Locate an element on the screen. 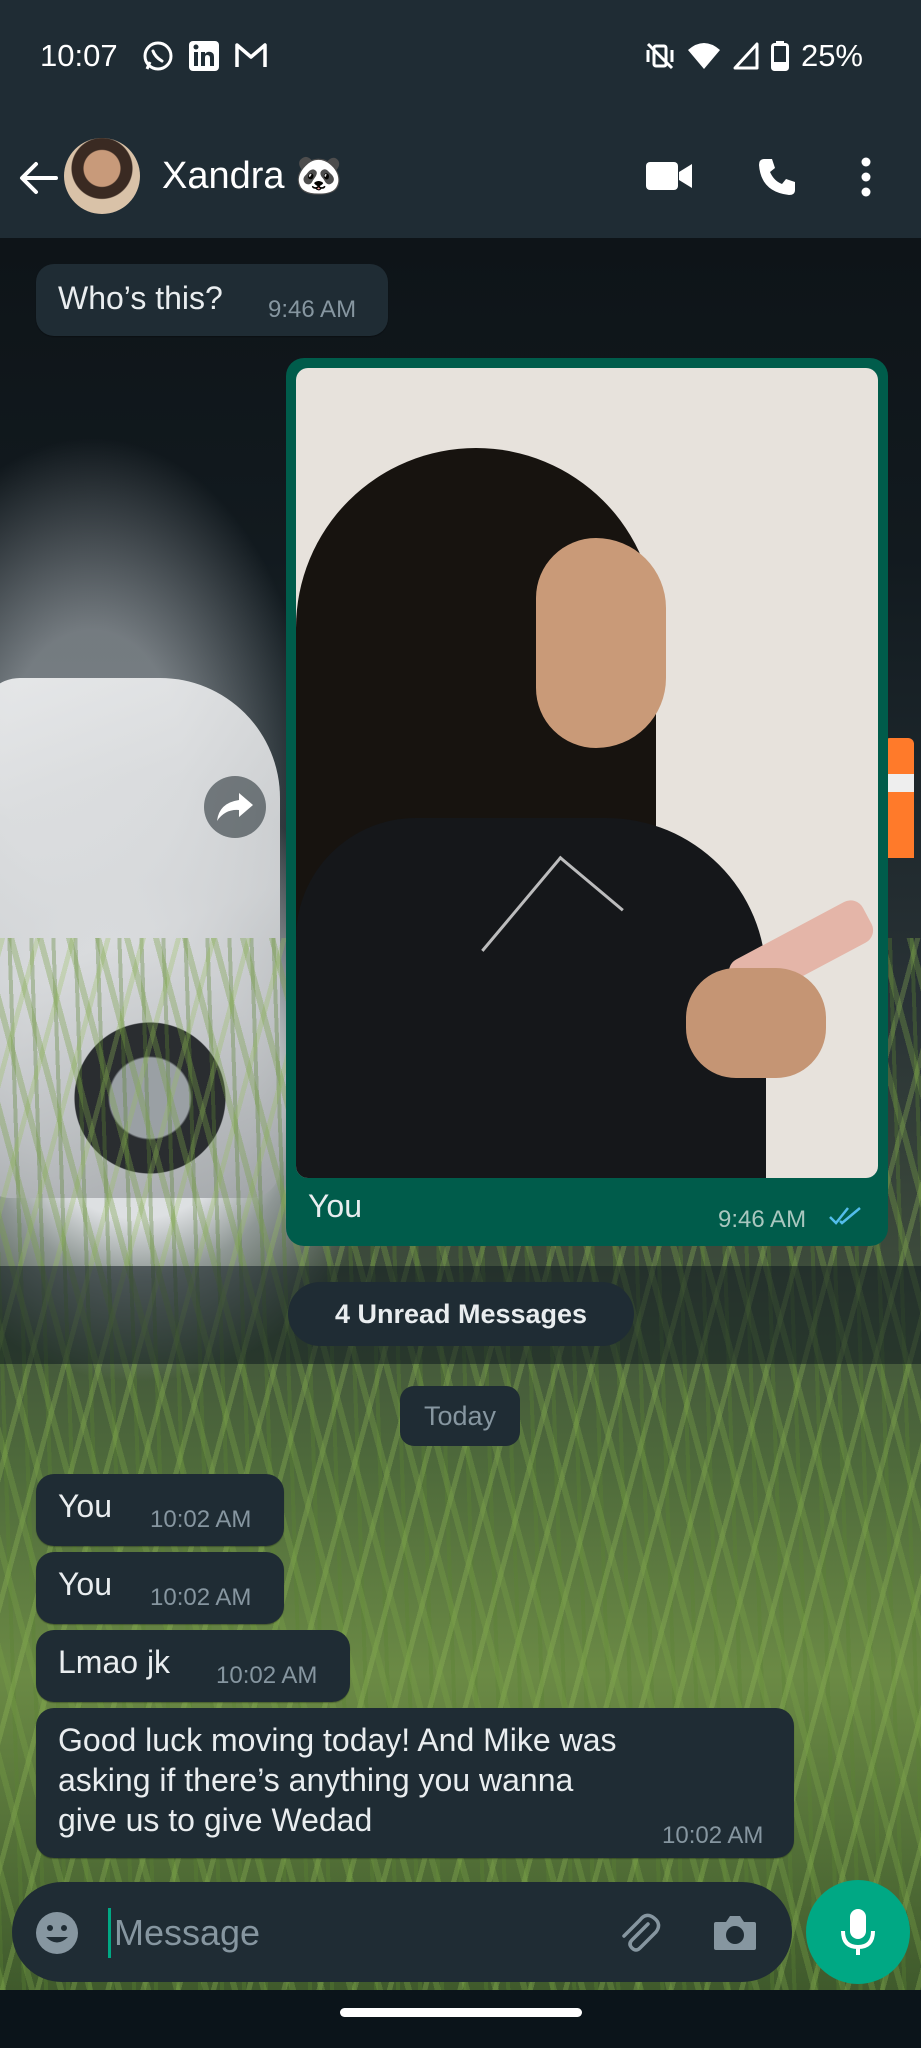 This screenshot has width=921, height=2048. wifi-icon is located at coordinates (703, 56).